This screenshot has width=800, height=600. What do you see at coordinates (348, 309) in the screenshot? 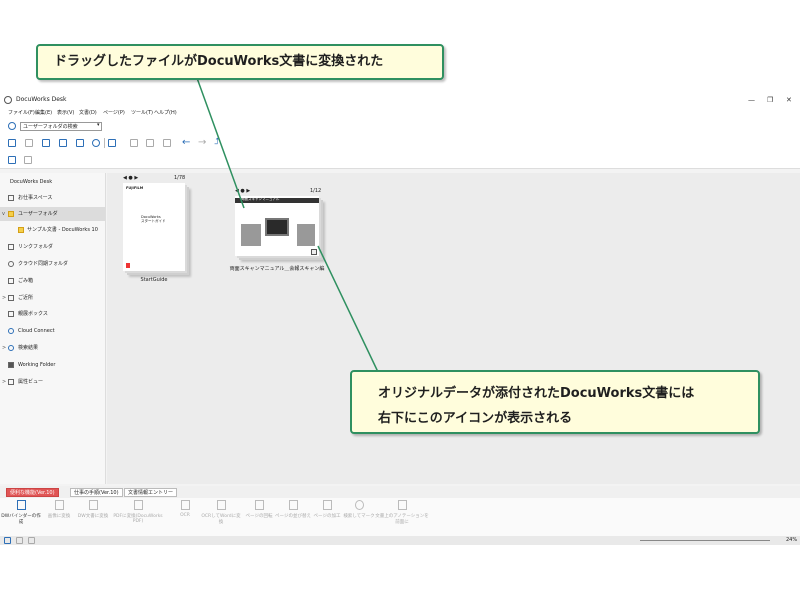
I see `callout-connector-bottom` at bounding box center [348, 309].